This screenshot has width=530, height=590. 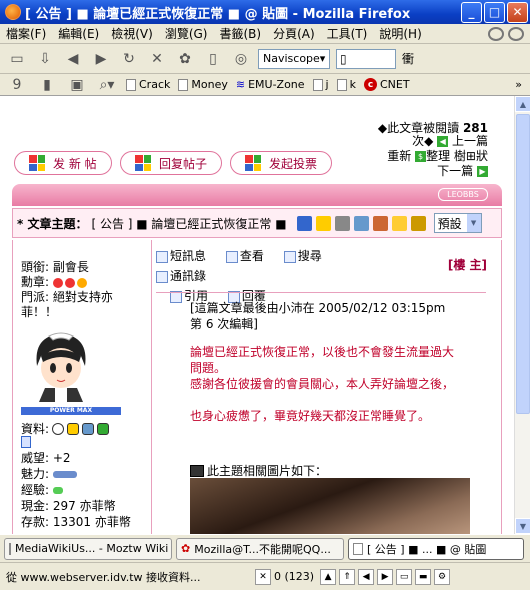 What do you see at coordinates (346, 84) in the screenshot?
I see `bookmark-k: k` at bounding box center [346, 84].